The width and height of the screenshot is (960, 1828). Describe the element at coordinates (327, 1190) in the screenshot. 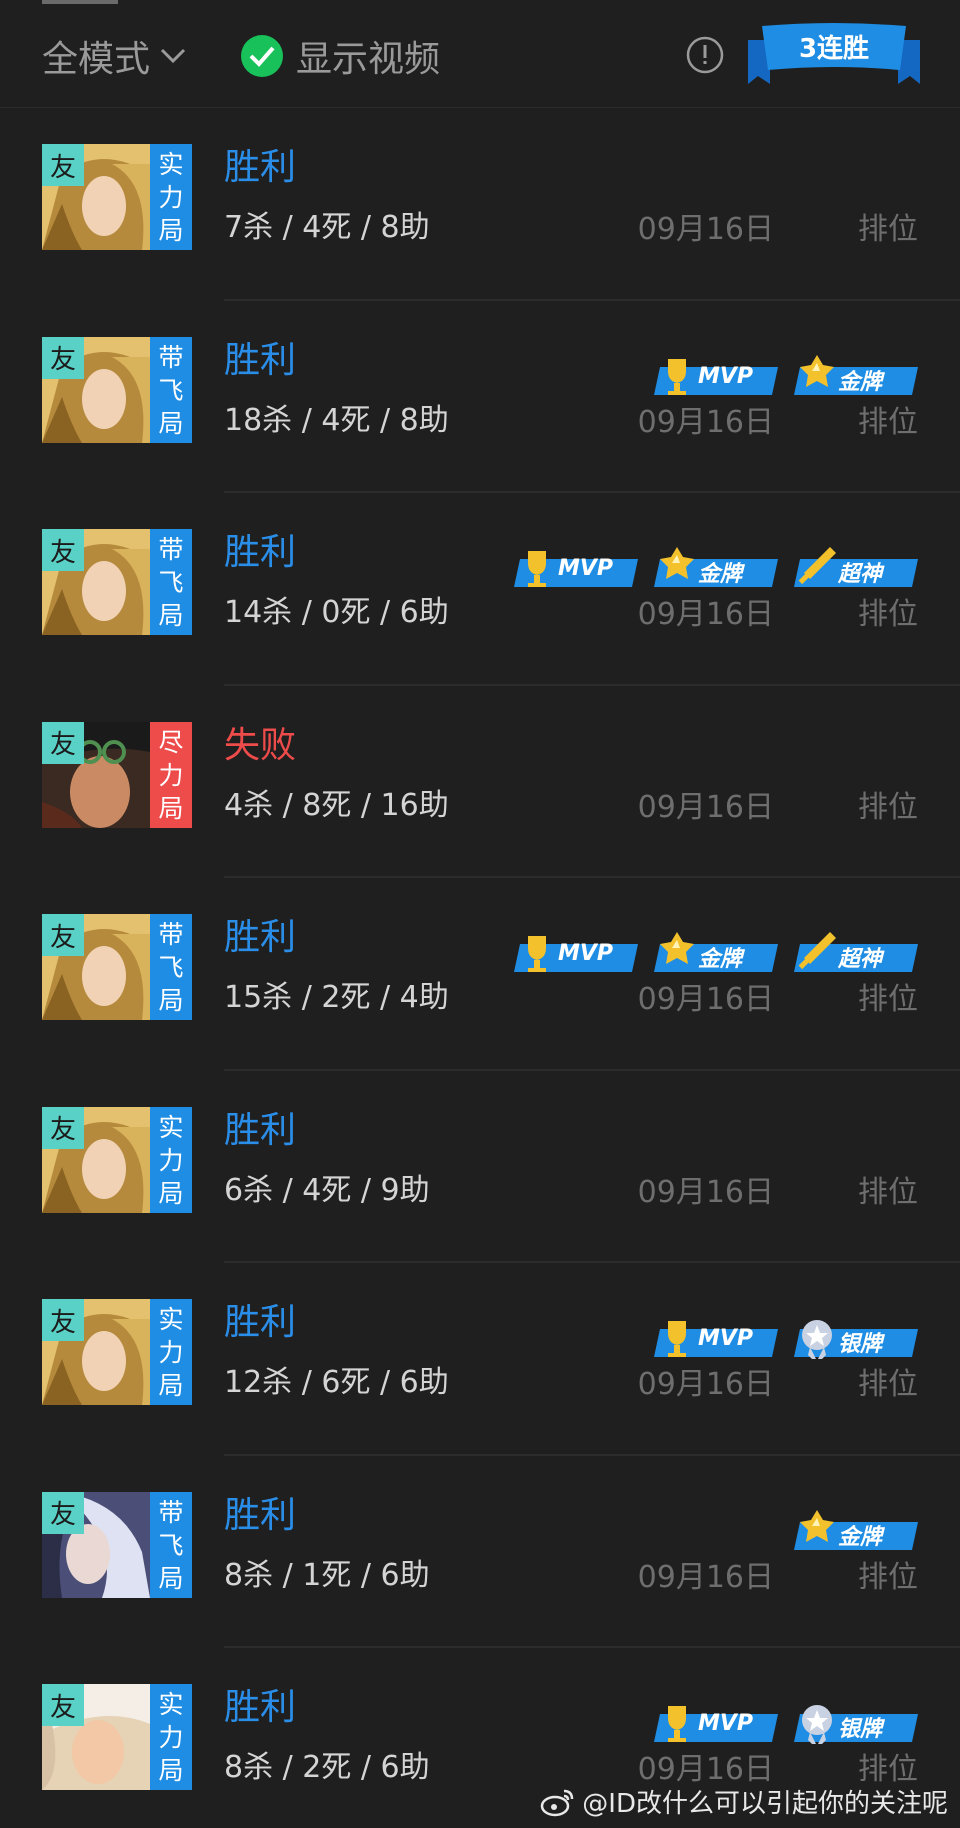

I see `kda-stats: 6杀 / 4死 / 9助` at that location.